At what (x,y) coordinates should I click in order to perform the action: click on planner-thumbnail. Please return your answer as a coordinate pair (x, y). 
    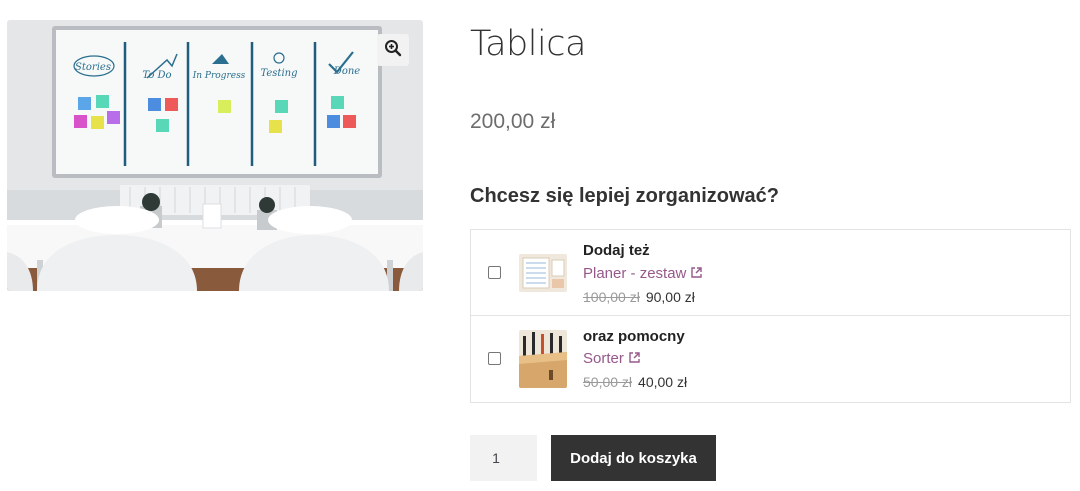
    Looking at the image, I should click on (543, 273).